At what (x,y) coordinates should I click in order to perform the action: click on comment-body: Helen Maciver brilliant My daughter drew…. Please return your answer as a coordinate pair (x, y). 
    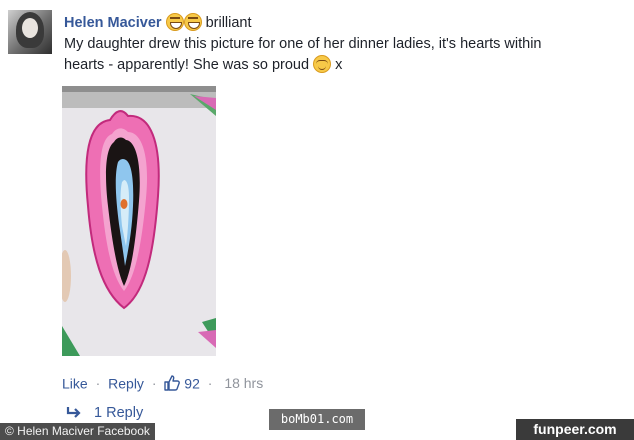
    Looking at the image, I should click on (344, 44).